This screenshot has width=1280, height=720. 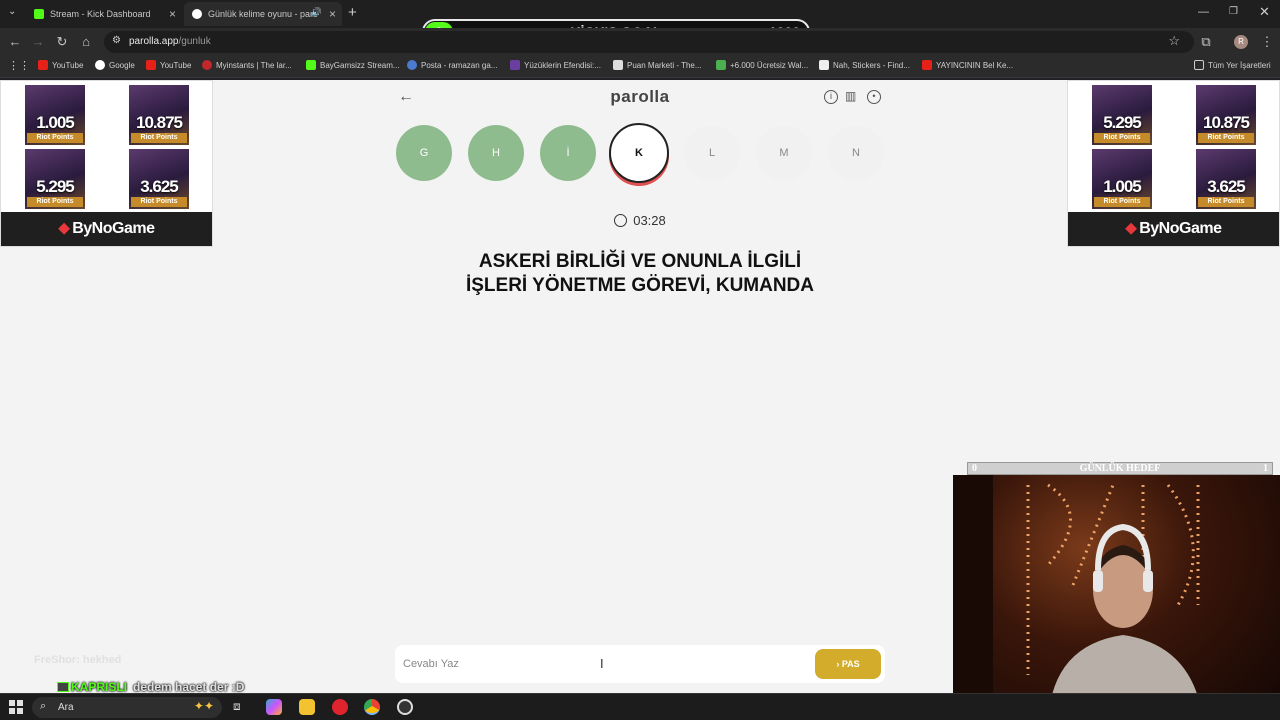 What do you see at coordinates (649, 220) in the screenshot?
I see `timer-value: 03:28` at bounding box center [649, 220].